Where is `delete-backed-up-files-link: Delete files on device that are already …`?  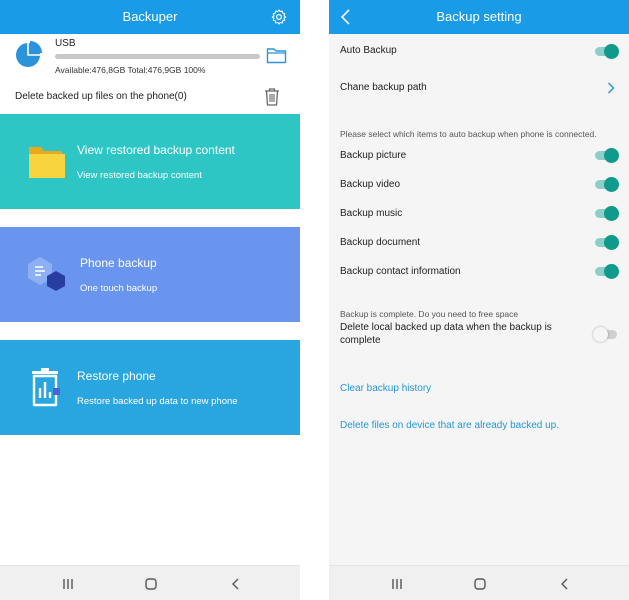 delete-backed-up-files-link: Delete files on device that are already … is located at coordinates (449, 425).